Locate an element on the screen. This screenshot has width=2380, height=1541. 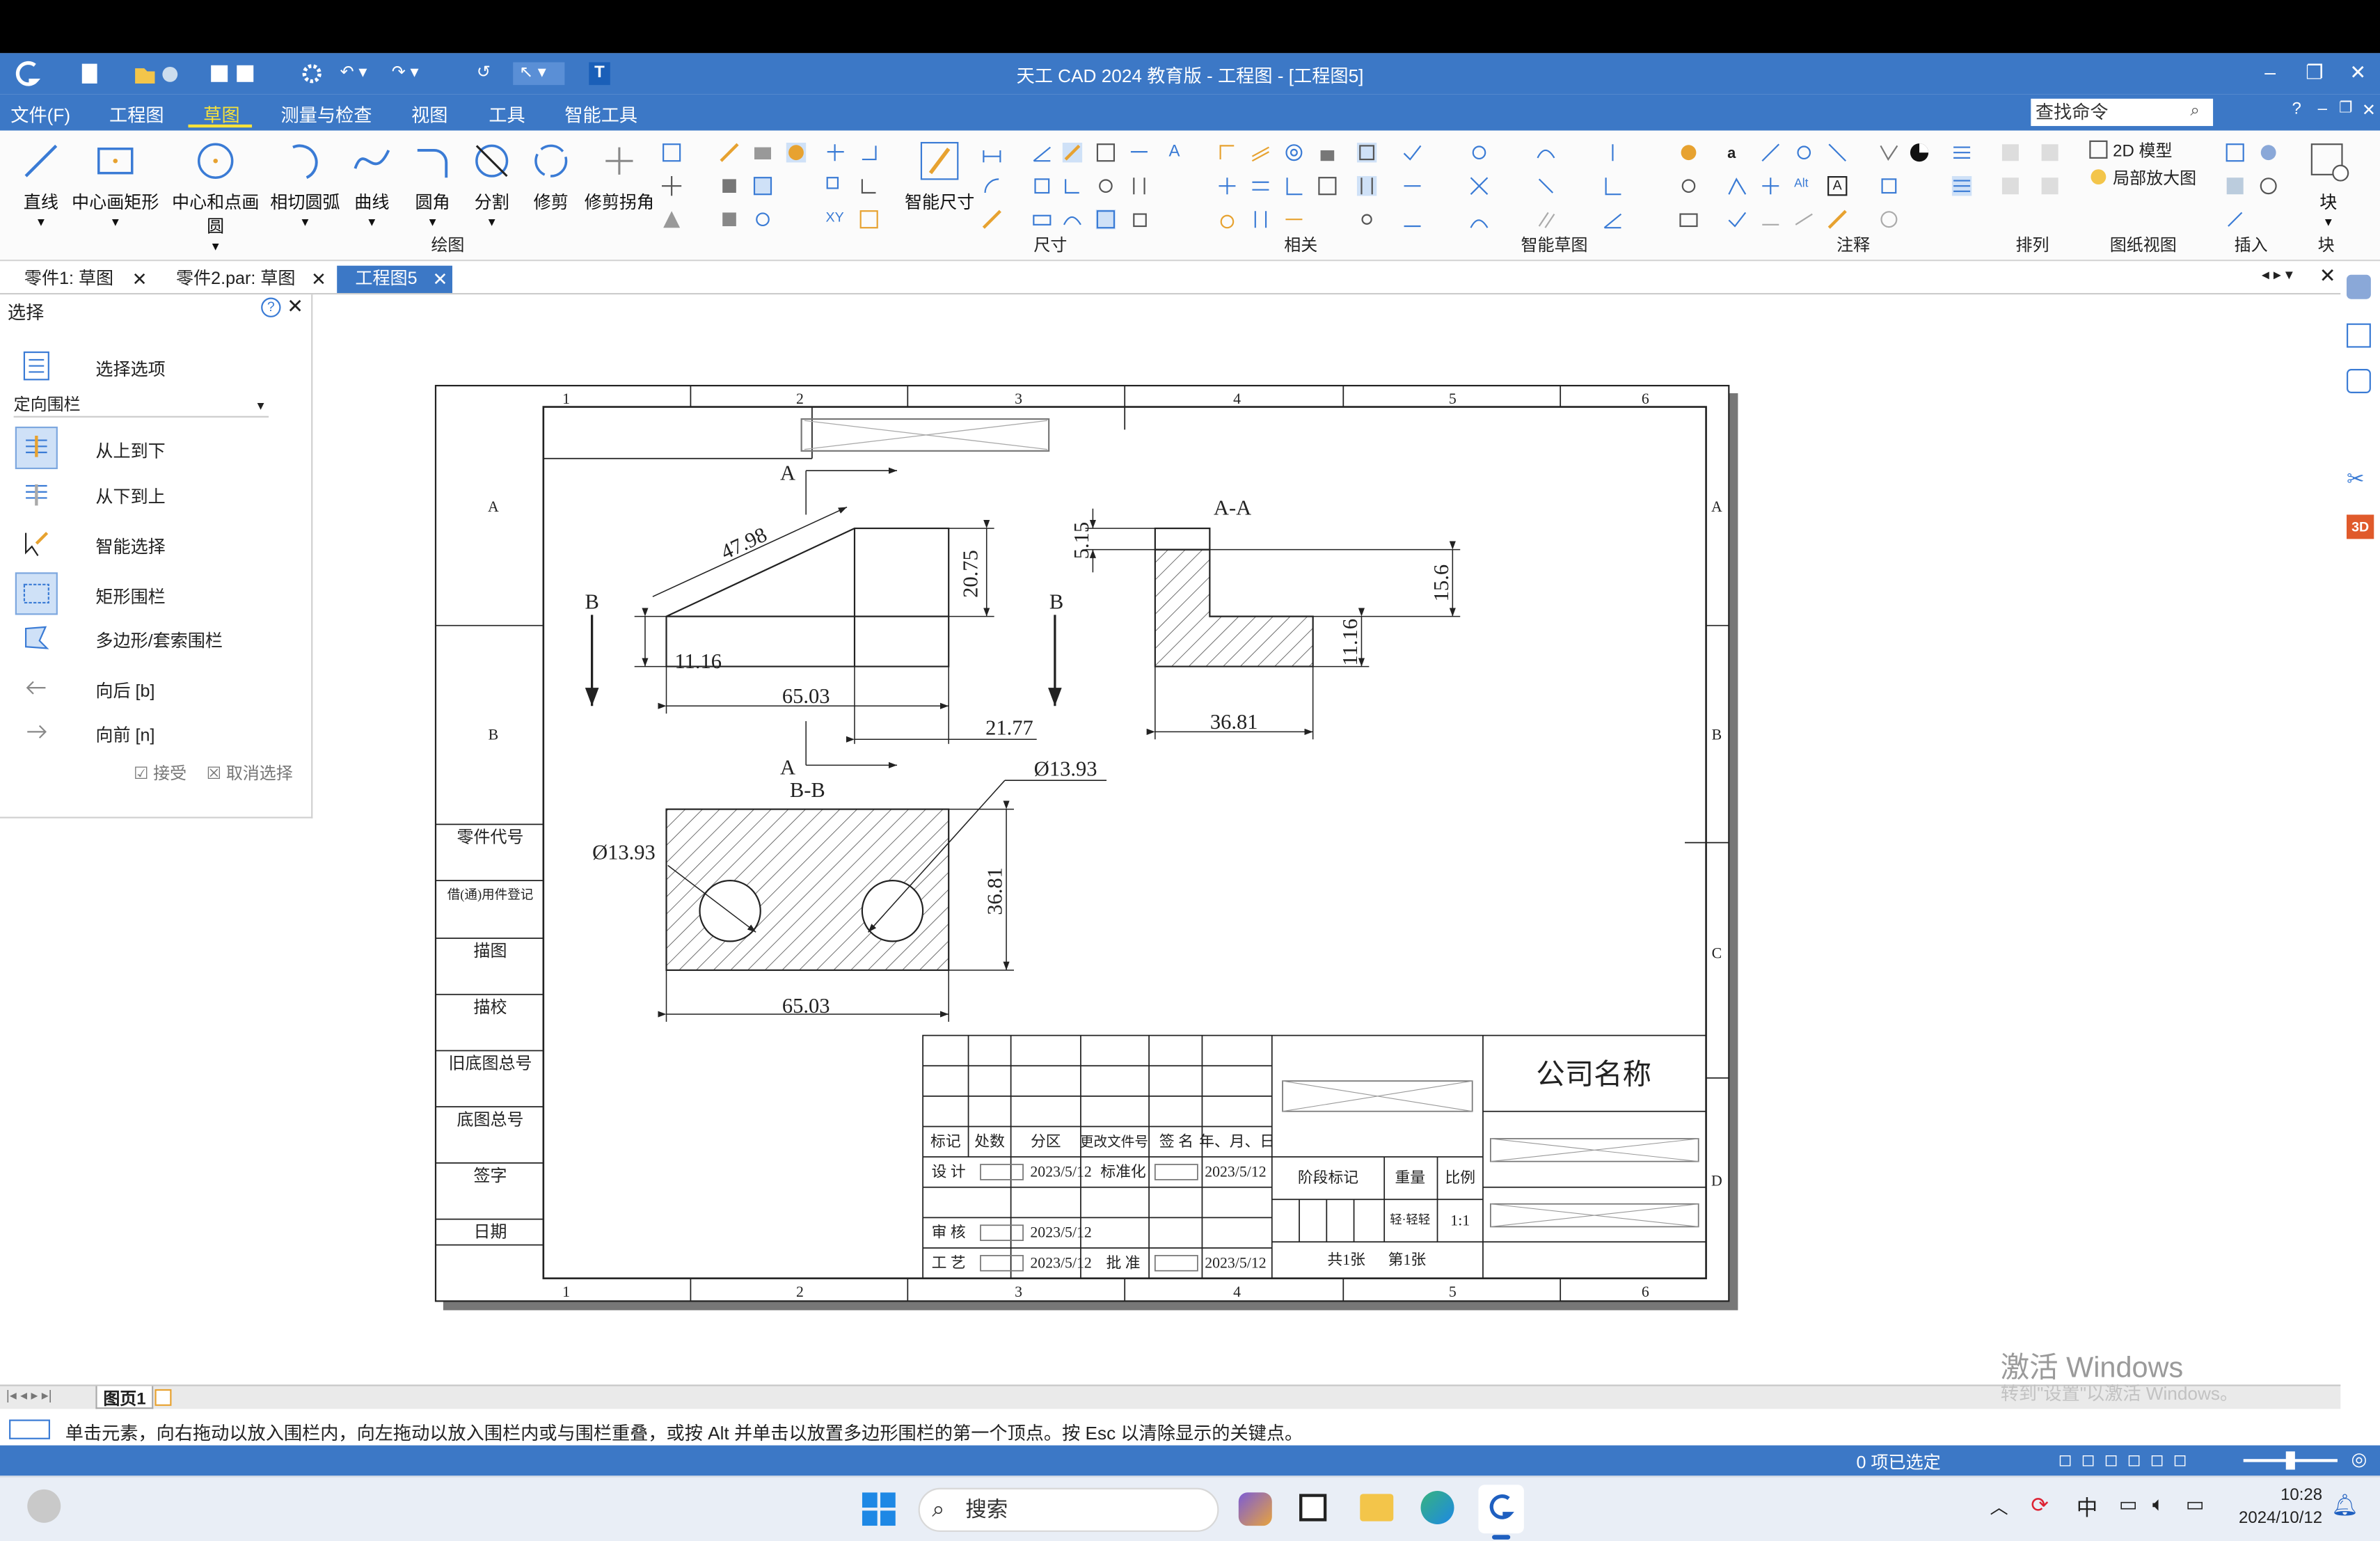
help-icon: ? is located at coordinates (2296, 109).